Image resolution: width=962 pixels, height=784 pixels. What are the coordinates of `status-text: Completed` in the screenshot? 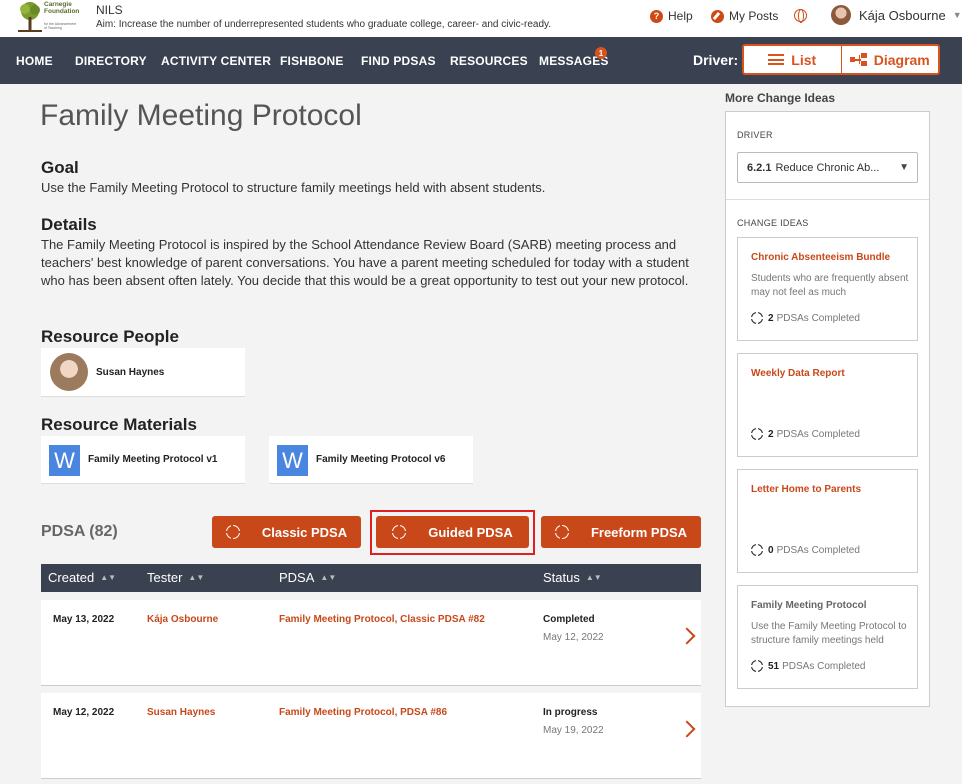 It's located at (569, 619).